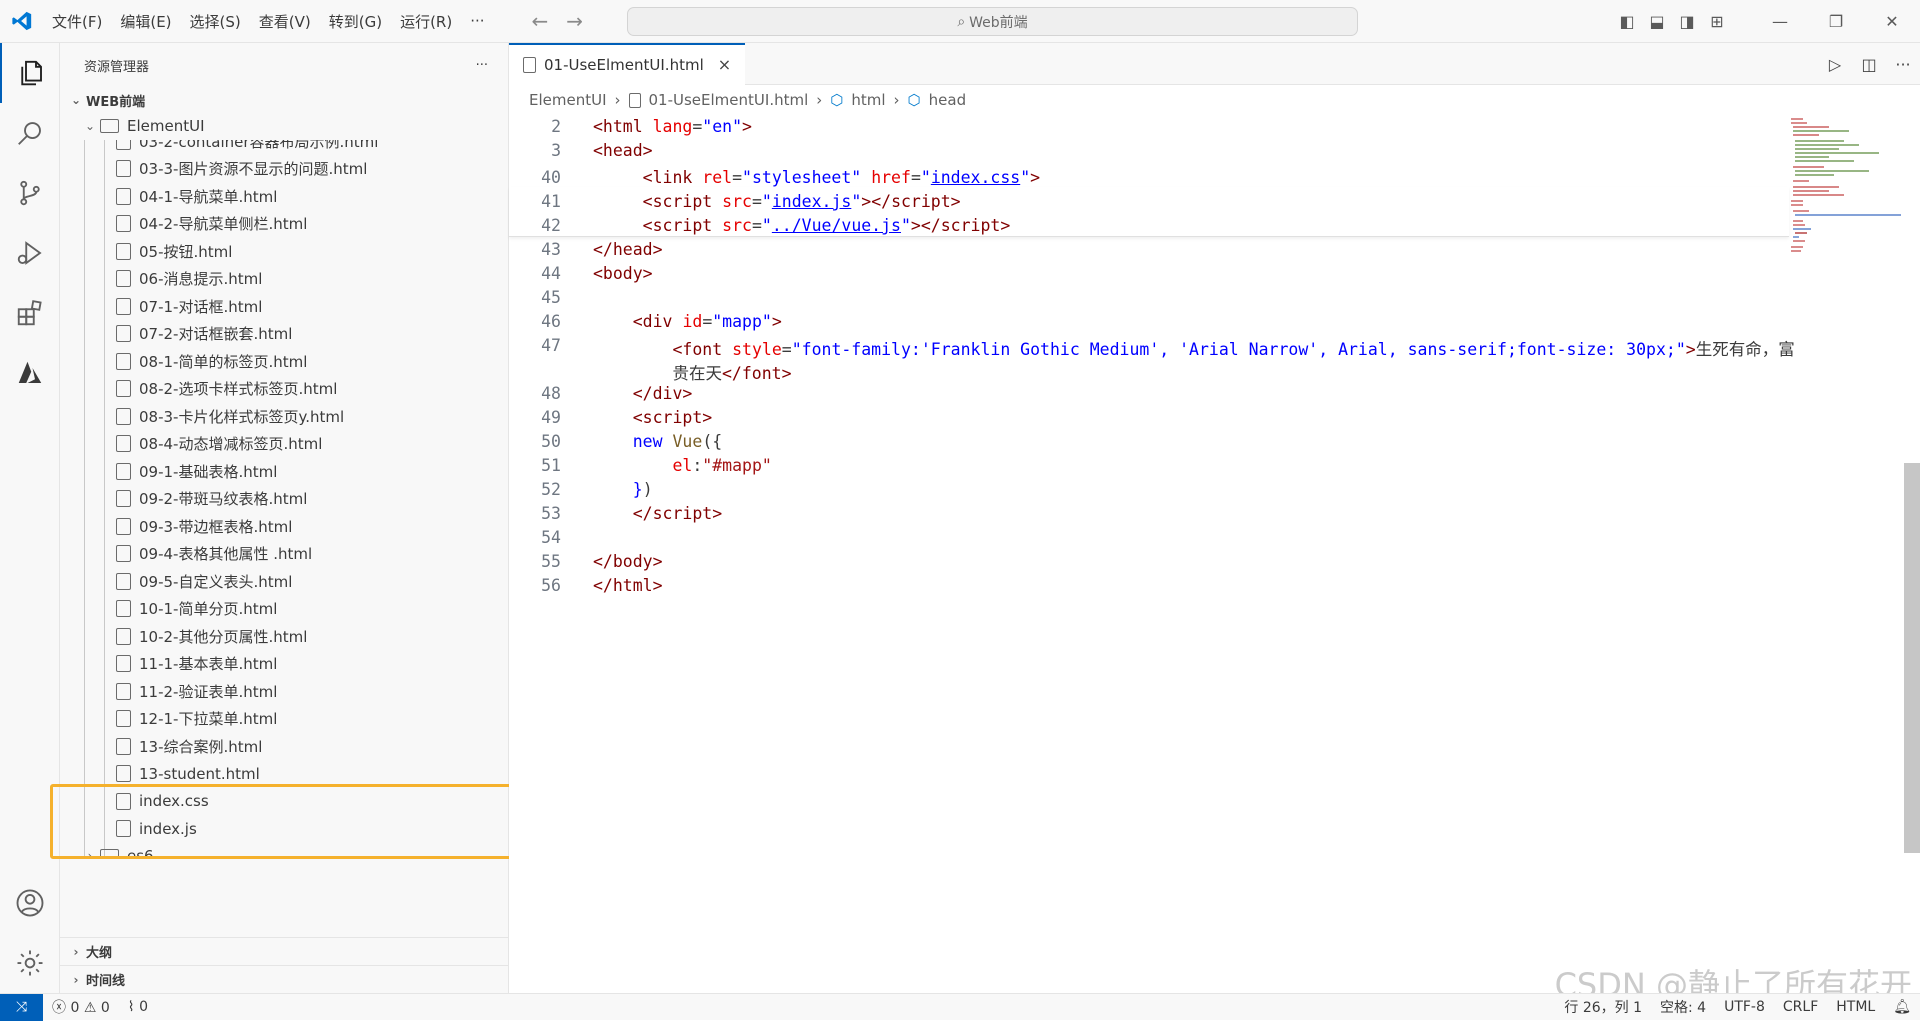  Describe the element at coordinates (30, 373) in the screenshot. I see `azure-icon` at that location.